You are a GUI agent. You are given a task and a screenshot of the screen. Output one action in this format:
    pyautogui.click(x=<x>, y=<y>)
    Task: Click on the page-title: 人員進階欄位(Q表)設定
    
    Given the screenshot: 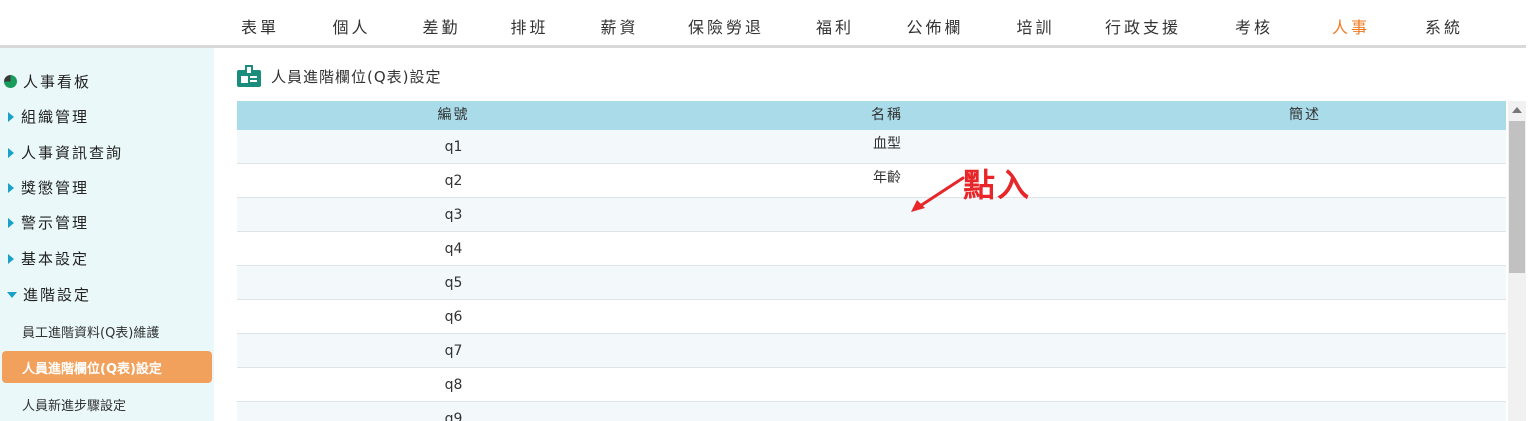 What is the action you would take?
    pyautogui.click(x=356, y=76)
    